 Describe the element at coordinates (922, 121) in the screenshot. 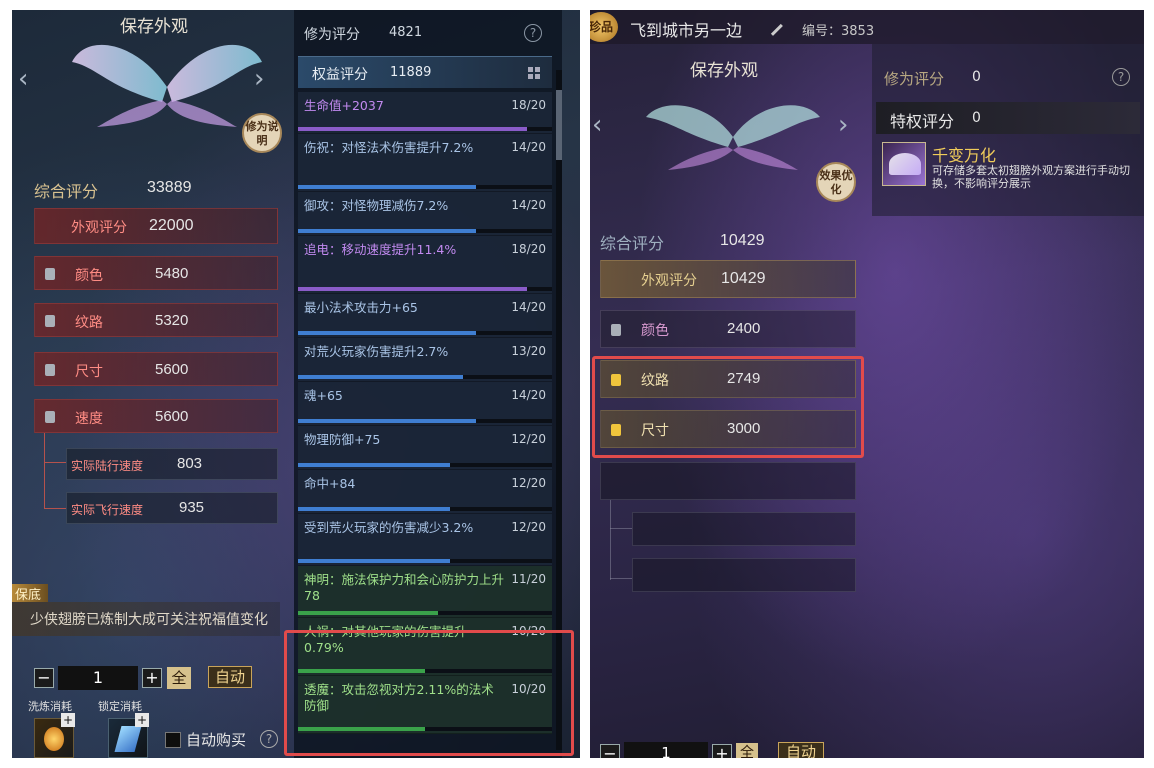

I see `privilege-score-label: 特权评分` at that location.